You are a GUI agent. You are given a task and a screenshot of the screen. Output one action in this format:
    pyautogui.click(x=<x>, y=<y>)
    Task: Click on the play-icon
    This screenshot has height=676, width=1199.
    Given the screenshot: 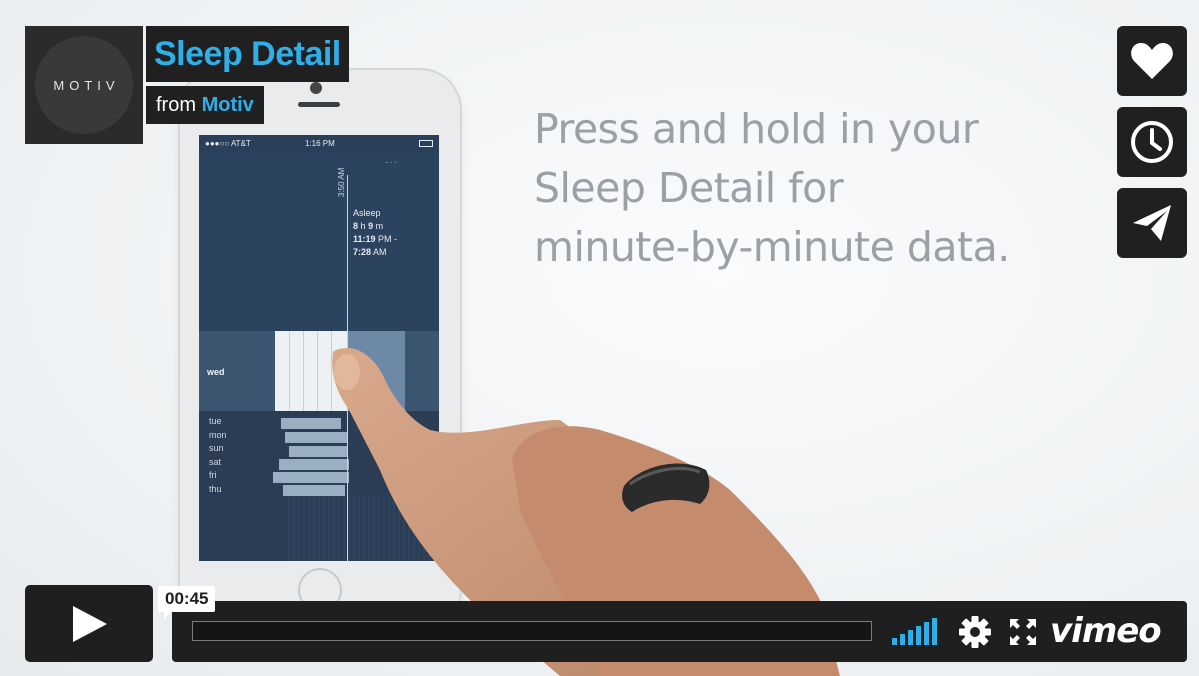 What is the action you would take?
    pyautogui.click(x=90, y=623)
    